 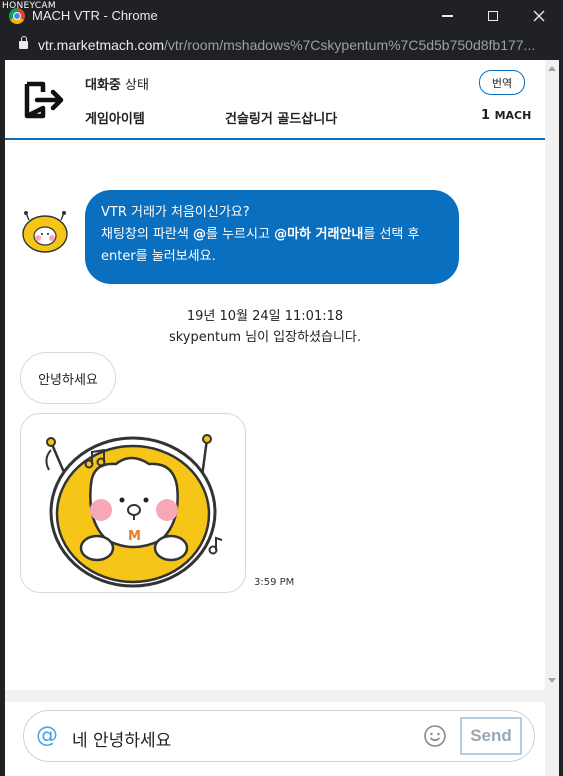 I want to click on composer-box: @ 네 안녕하세요 Send, so click(x=279, y=736).